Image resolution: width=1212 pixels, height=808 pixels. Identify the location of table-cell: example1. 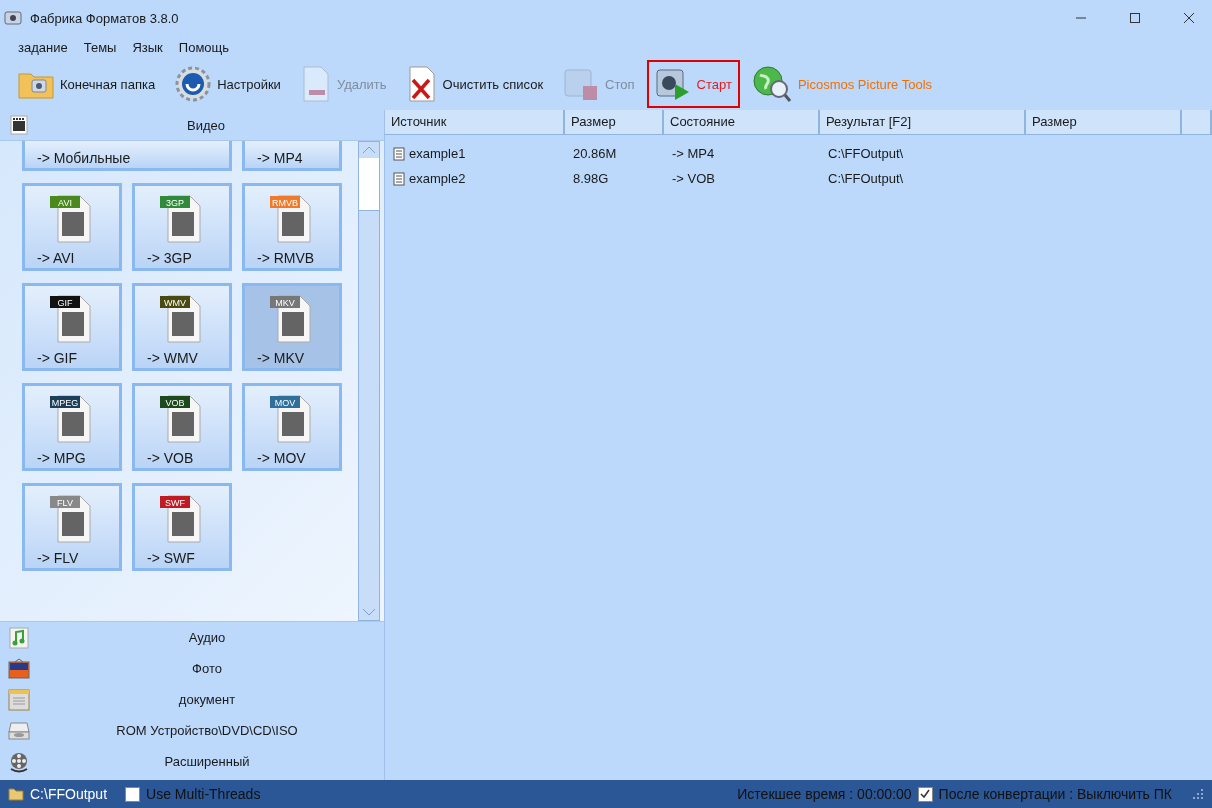
(437, 153).